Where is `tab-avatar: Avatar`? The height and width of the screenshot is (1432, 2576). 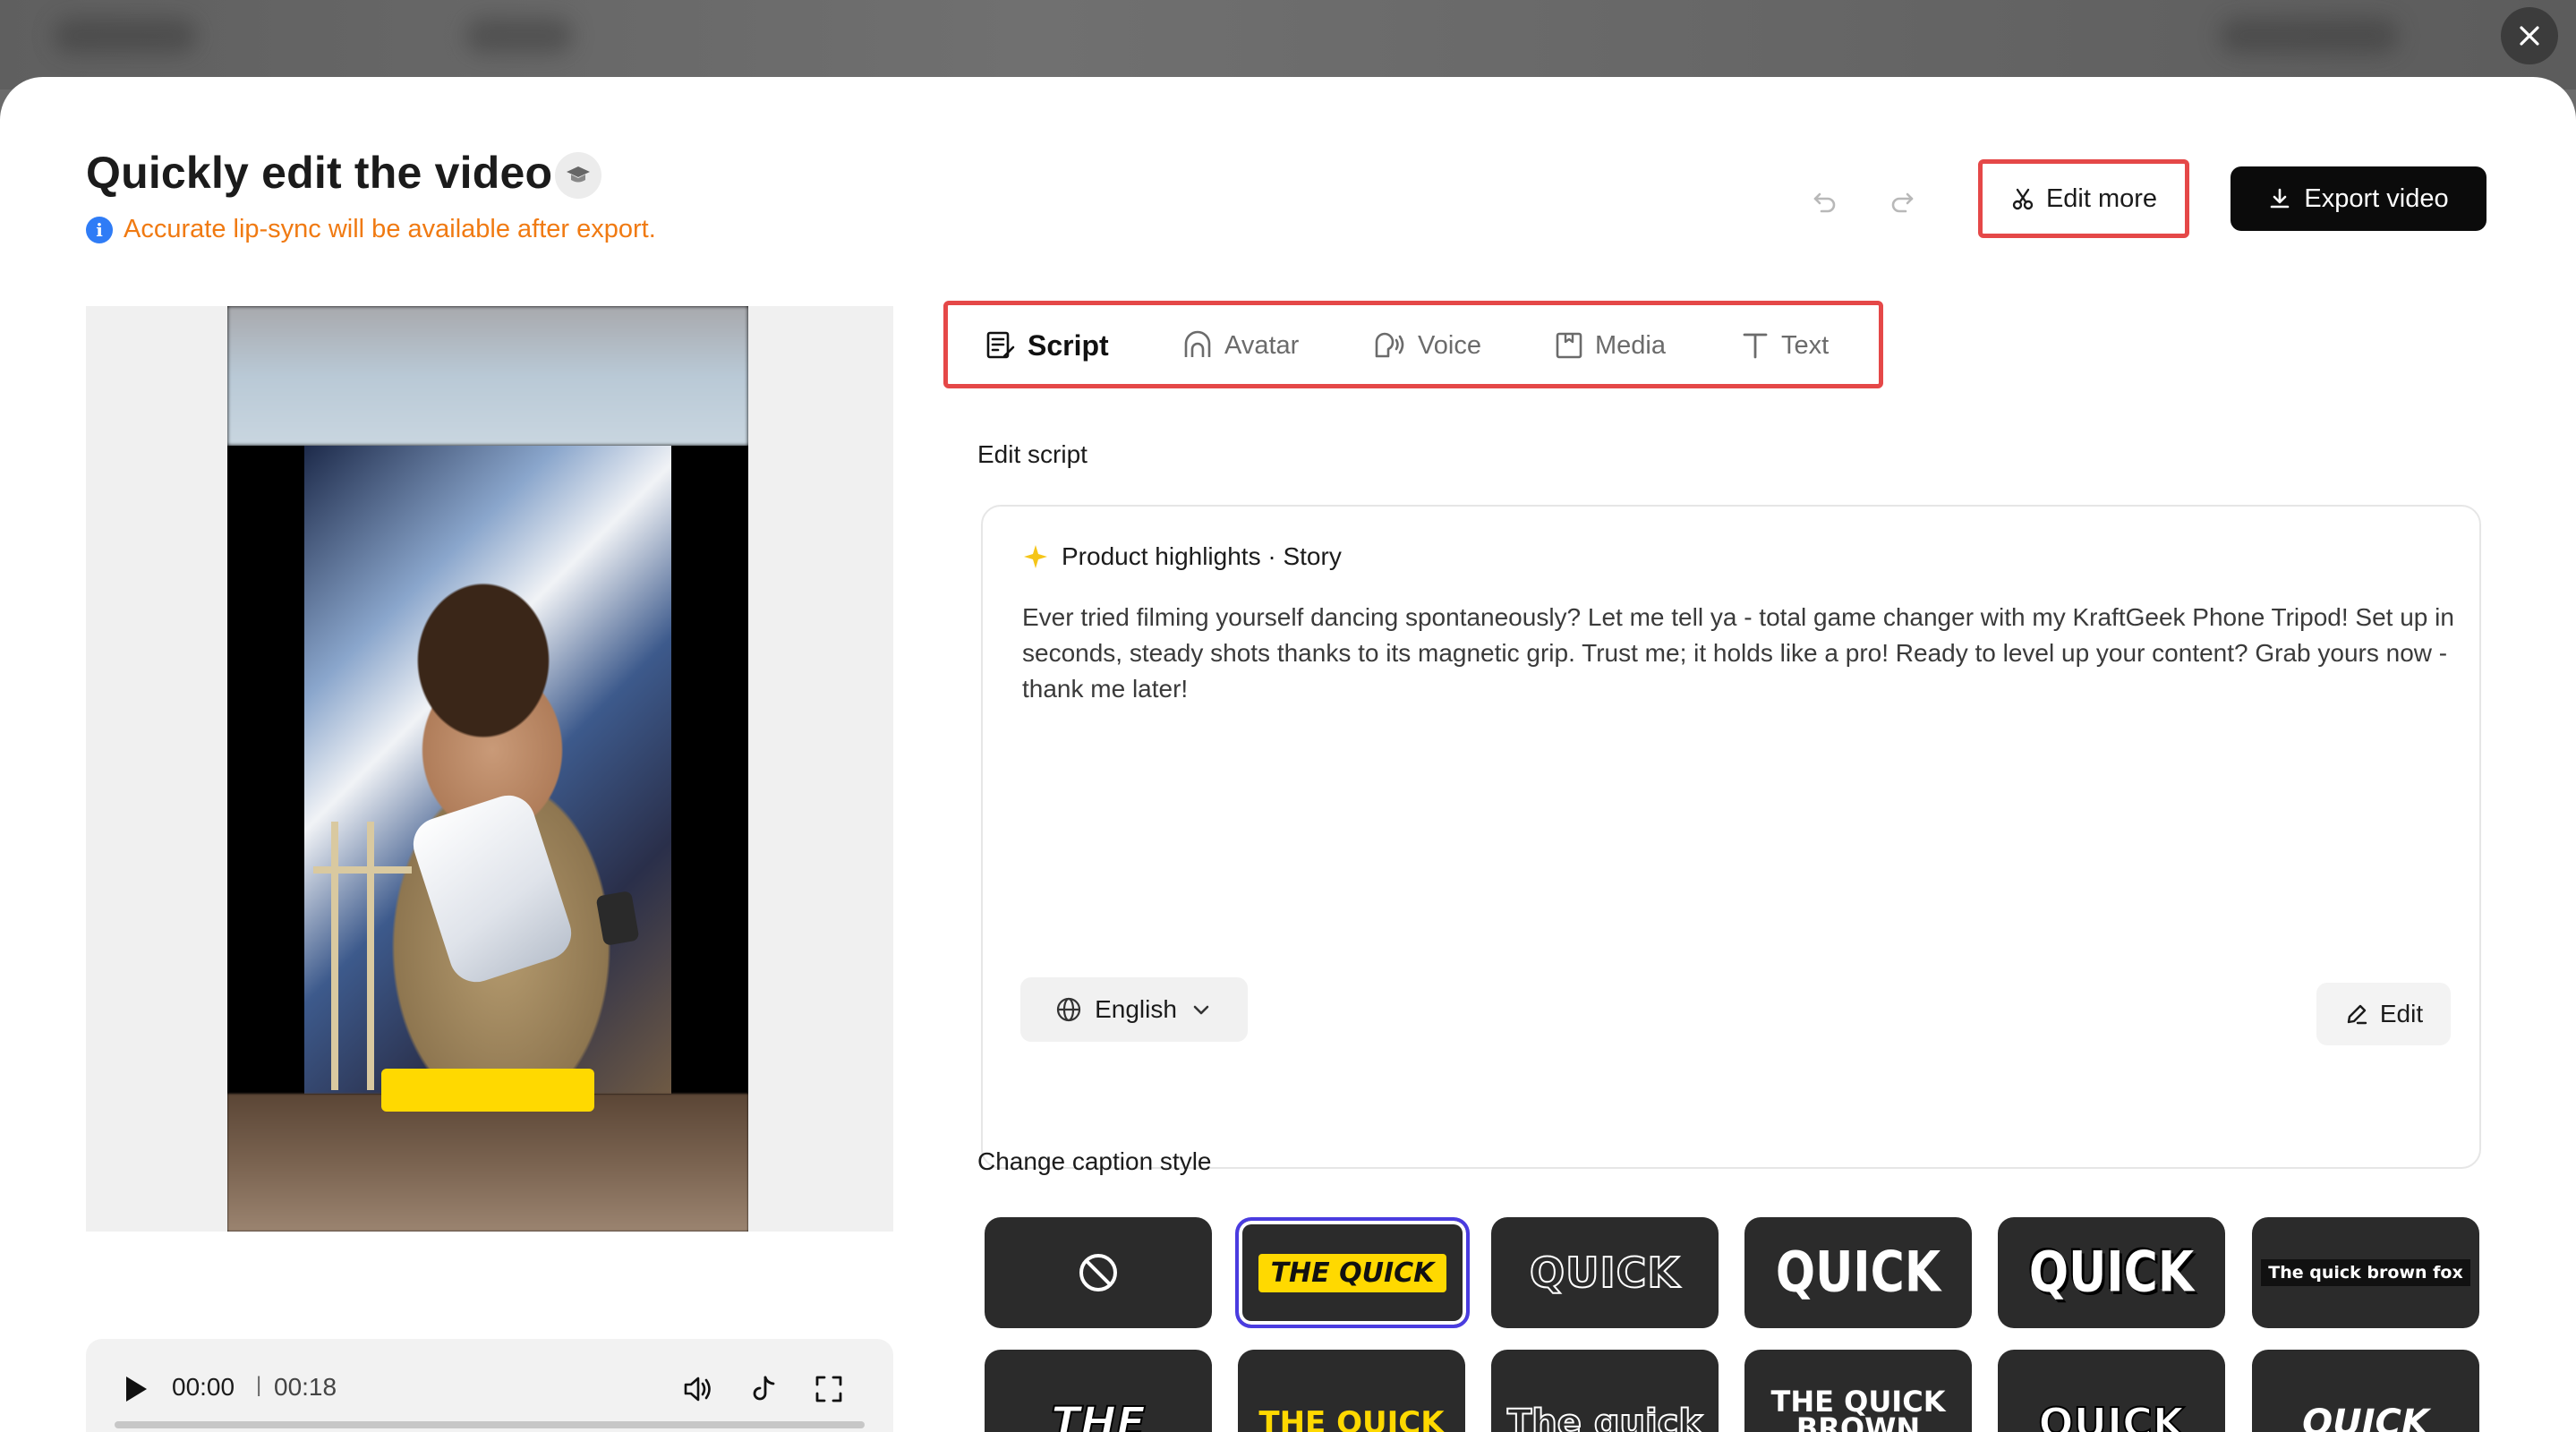
tab-avatar: Avatar is located at coordinates (1240, 345).